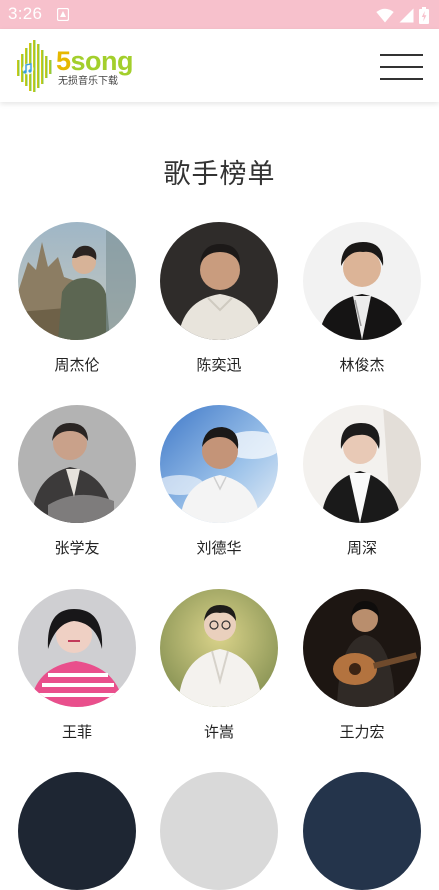 Image resolution: width=439 pixels, height=890 pixels. What do you see at coordinates (361, 548) in the screenshot?
I see `artist-name: 周深` at bounding box center [361, 548].